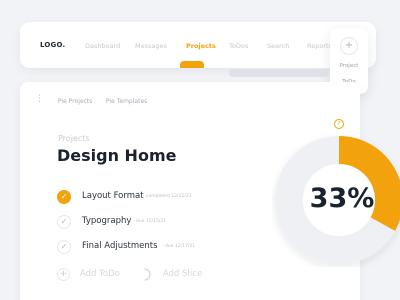 The image size is (400, 300). What do you see at coordinates (238, 46) in the screenshot?
I see `nav-item-todos: ToDos` at bounding box center [238, 46].